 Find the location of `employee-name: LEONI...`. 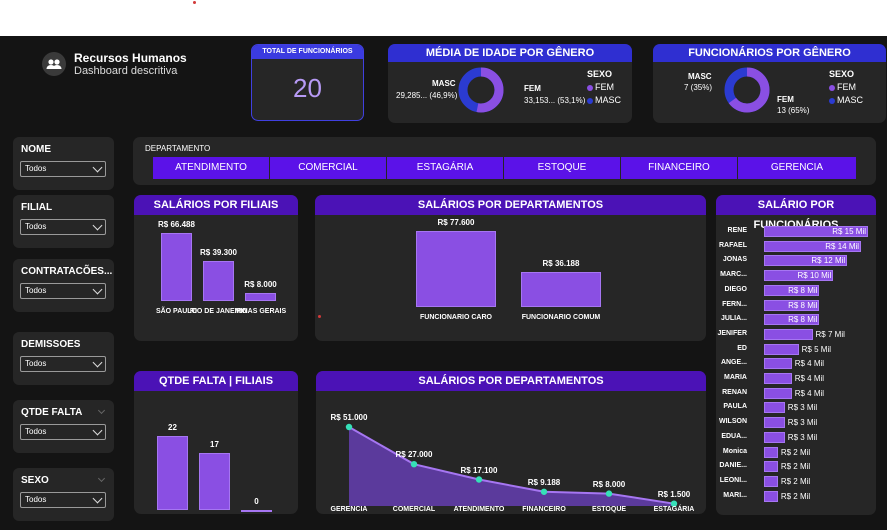

employee-name: LEONI... is located at coordinates (733, 480).